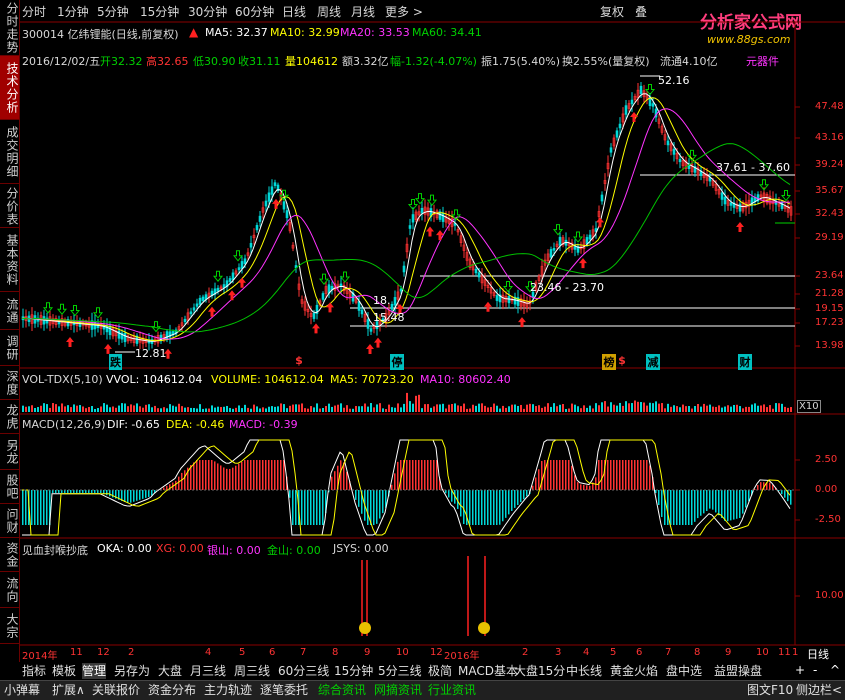 The image size is (845, 700). Describe the element at coordinates (728, 652) in the screenshot. I see `time-tick-20: 9` at that location.